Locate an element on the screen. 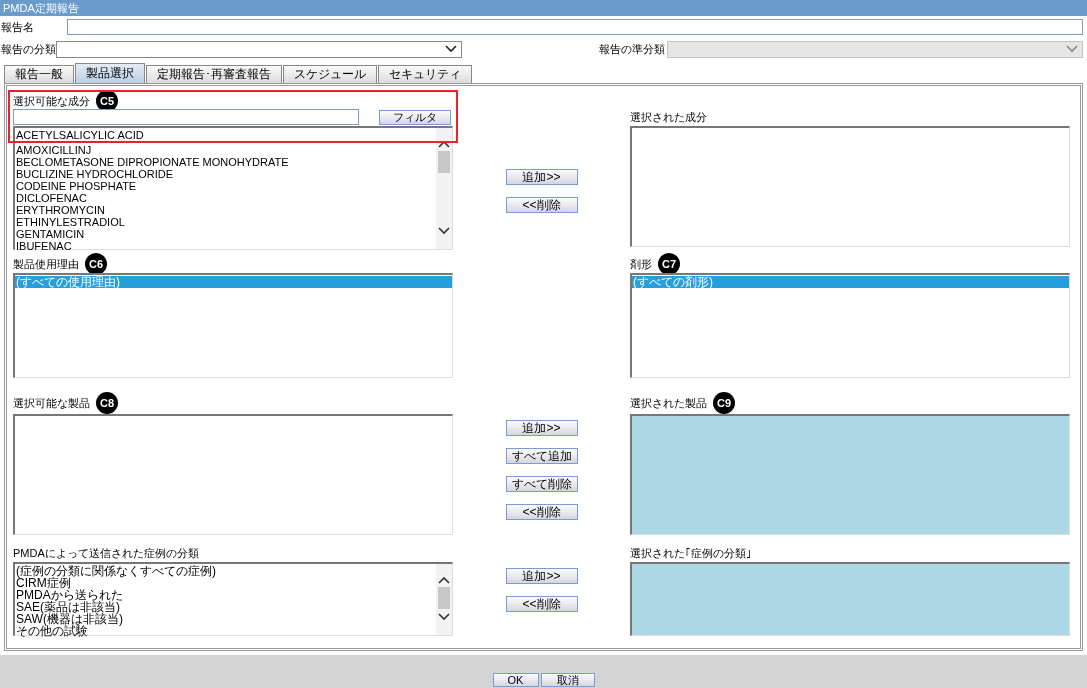  list-label: 選択された製品 is located at coordinates (668, 403).